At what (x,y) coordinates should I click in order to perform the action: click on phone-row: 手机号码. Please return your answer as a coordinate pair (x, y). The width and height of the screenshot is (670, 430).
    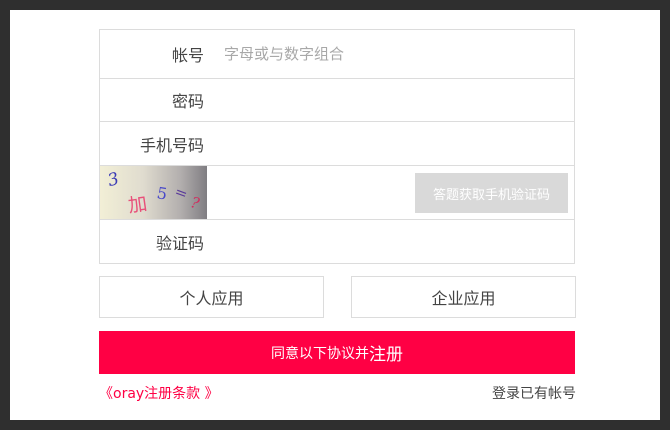
    Looking at the image, I should click on (337, 144).